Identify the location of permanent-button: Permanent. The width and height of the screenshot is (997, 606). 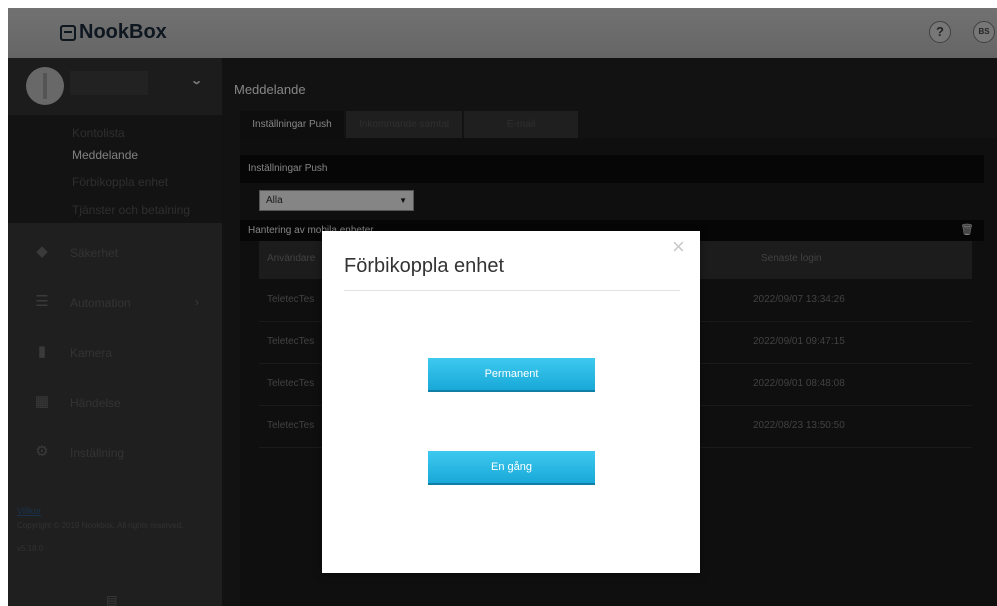
(511, 374).